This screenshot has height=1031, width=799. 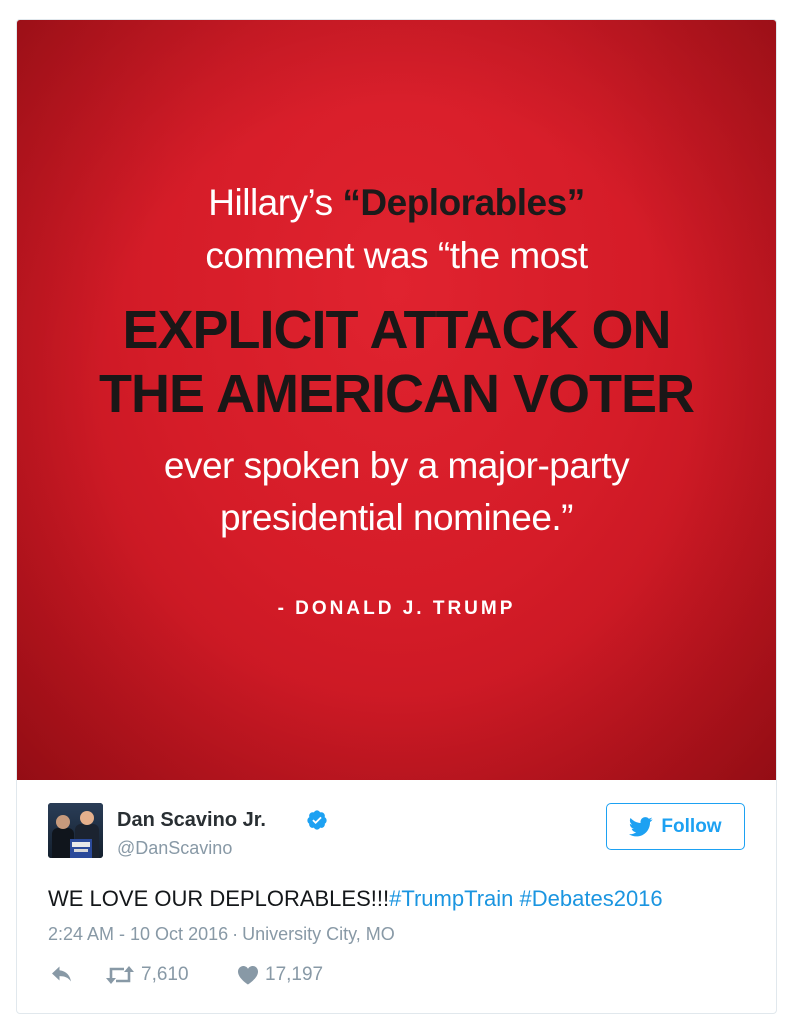 What do you see at coordinates (248, 975) in the screenshot?
I see `heart-icon` at bounding box center [248, 975].